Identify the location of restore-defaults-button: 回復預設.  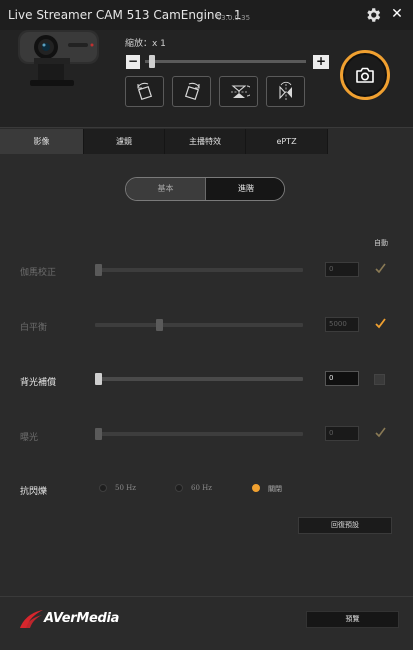
(345, 525).